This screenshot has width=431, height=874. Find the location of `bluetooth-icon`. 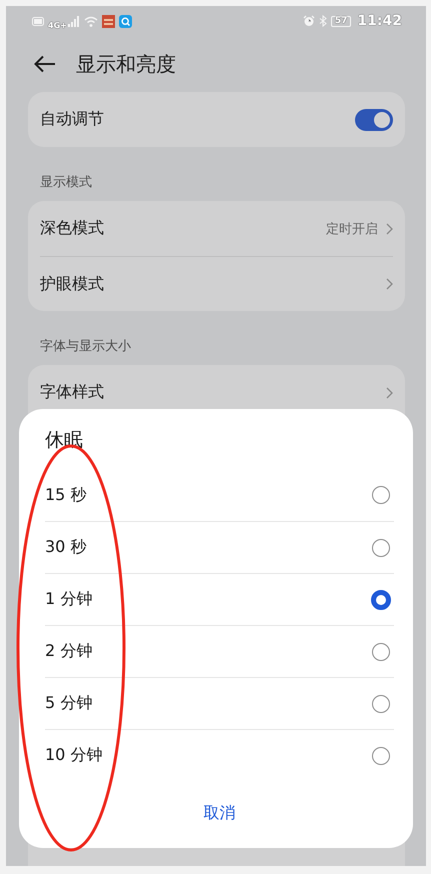

bluetooth-icon is located at coordinates (322, 21).